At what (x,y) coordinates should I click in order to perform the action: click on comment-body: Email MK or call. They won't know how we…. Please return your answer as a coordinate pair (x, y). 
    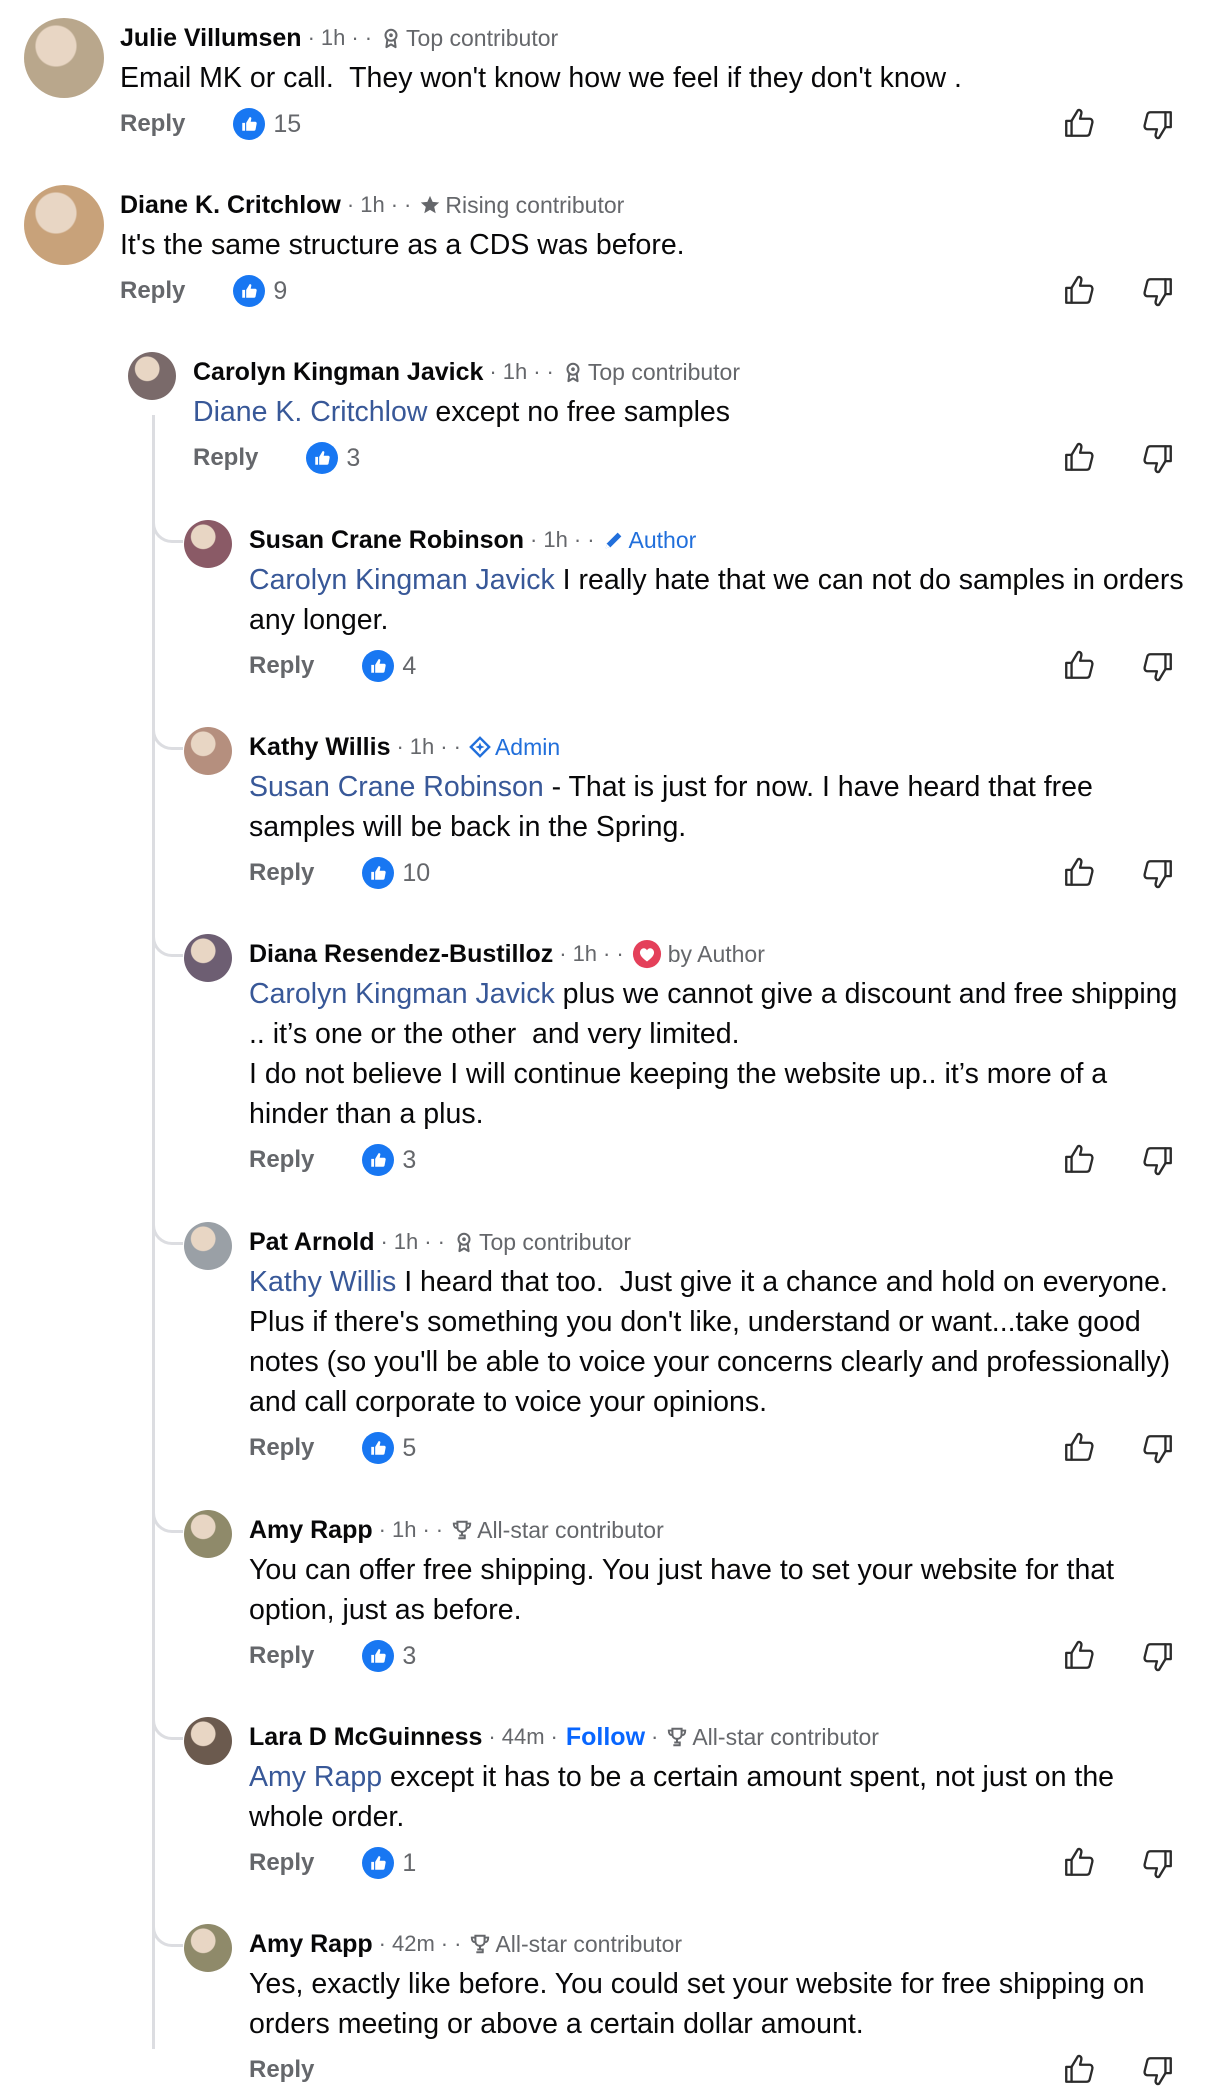
    Looking at the image, I should click on (541, 78).